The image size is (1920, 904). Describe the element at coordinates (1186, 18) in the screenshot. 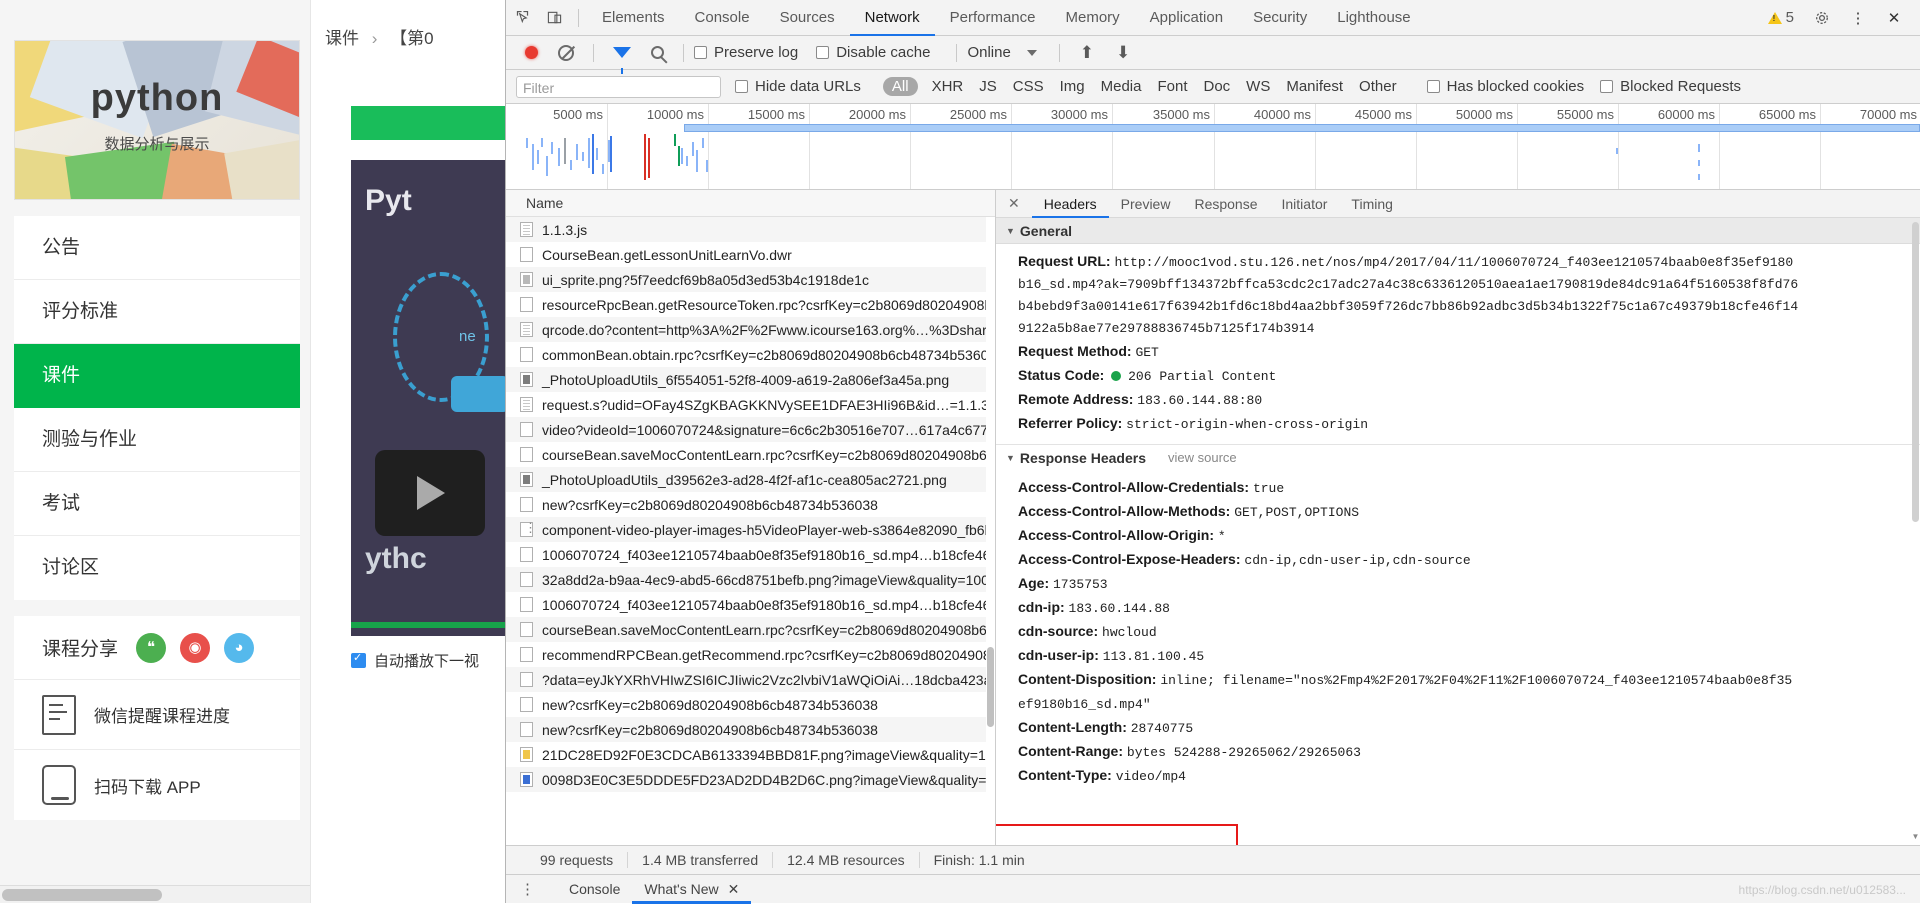

I see `tab-application: Application` at that location.